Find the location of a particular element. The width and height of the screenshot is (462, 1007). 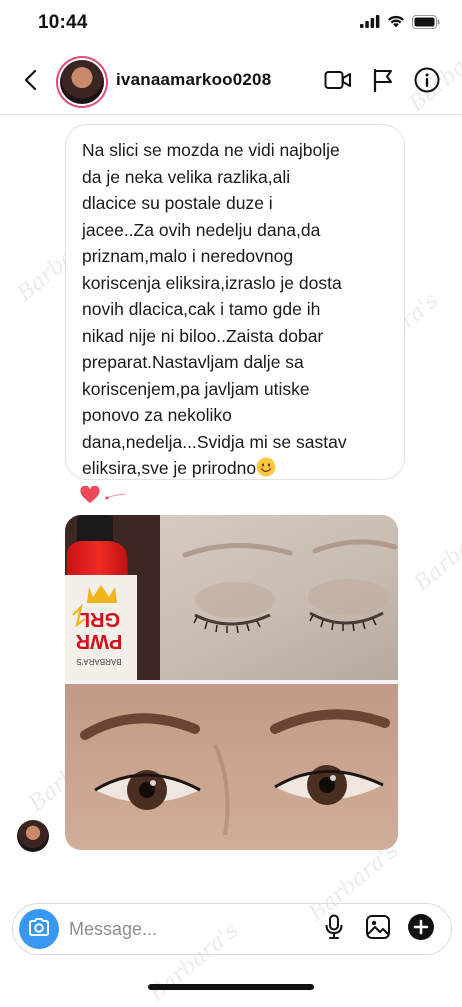

message-input is located at coordinates (184, 929).